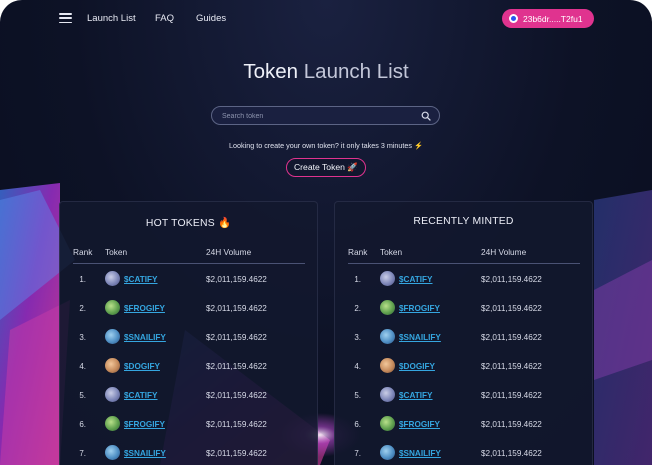 The width and height of the screenshot is (652, 465). I want to click on search-icon, so click(426, 116).